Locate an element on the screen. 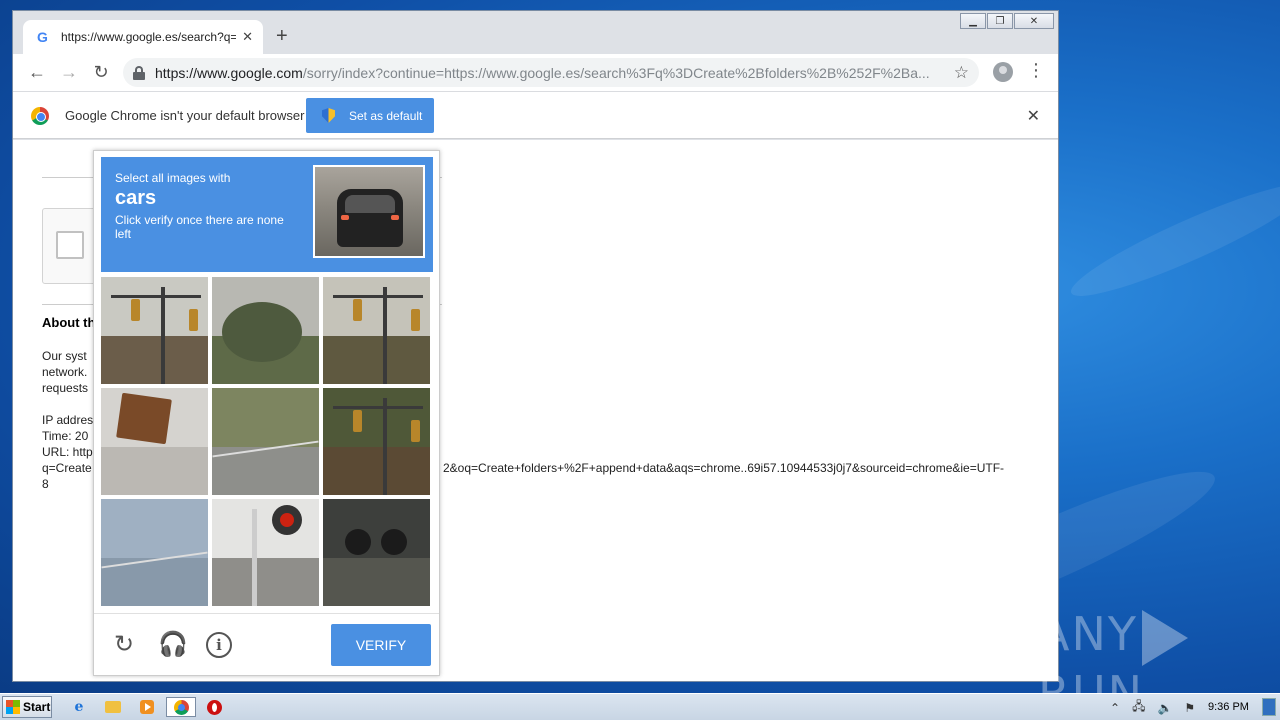 The image size is (1280, 720). tray-expand-icon: ⌃ is located at coordinates (1115, 708).